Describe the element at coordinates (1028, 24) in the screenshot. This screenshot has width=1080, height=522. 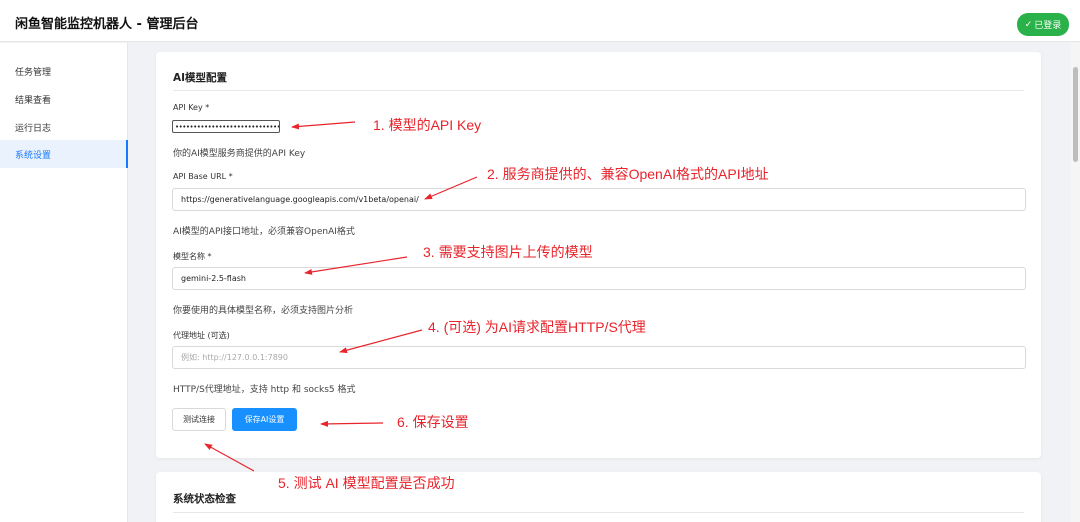
I see `check-icon: ✓` at that location.